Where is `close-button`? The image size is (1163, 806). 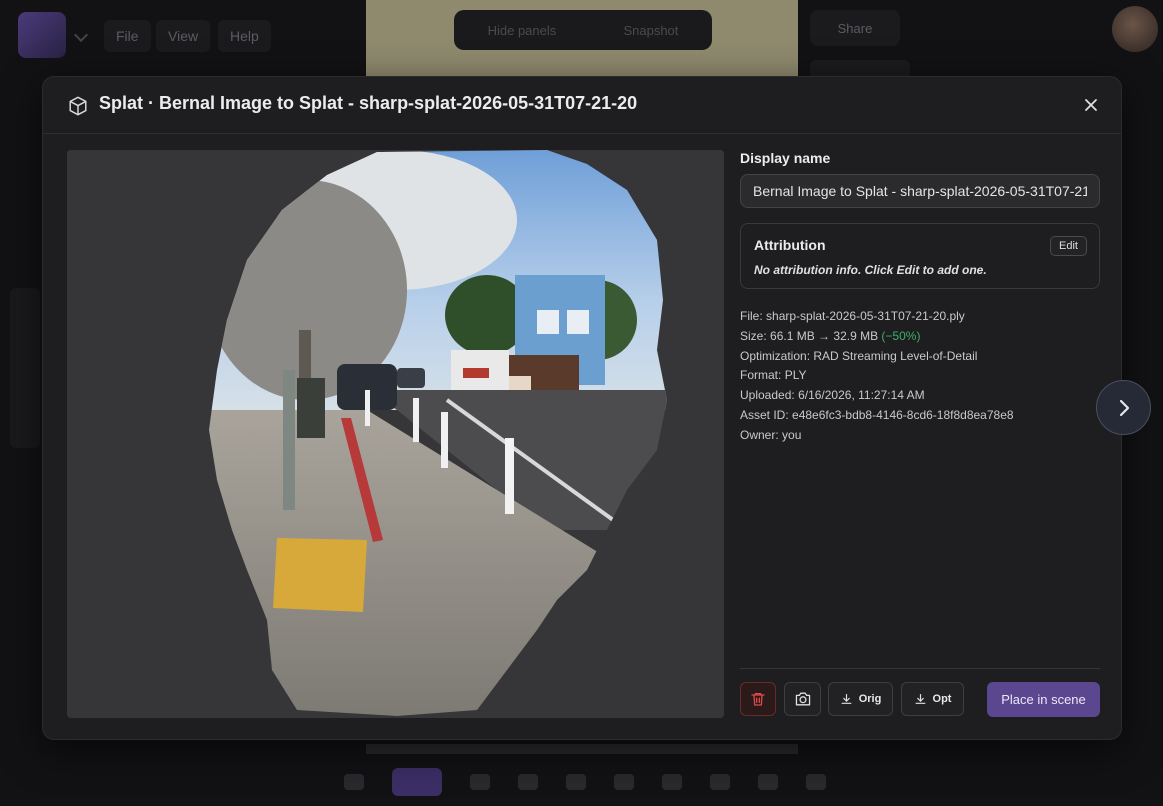
close-button is located at coordinates (1091, 105).